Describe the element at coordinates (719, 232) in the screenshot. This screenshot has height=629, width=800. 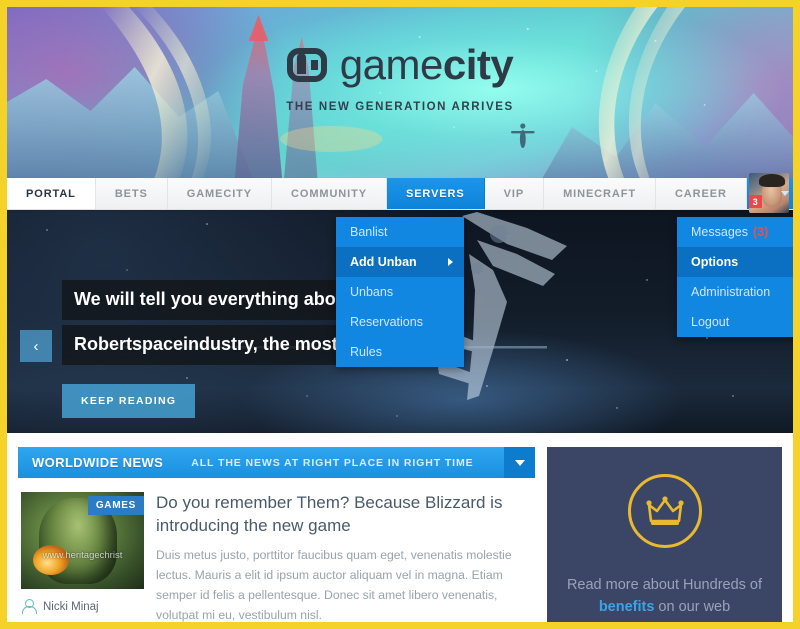
I see `menu-label: Messages` at that location.